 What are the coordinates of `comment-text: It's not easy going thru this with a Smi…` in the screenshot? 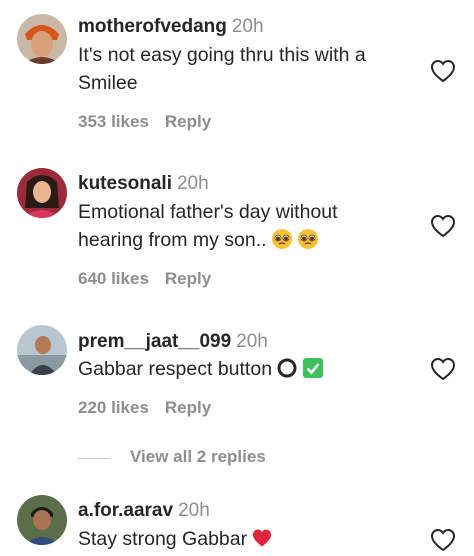 It's located at (248, 69).